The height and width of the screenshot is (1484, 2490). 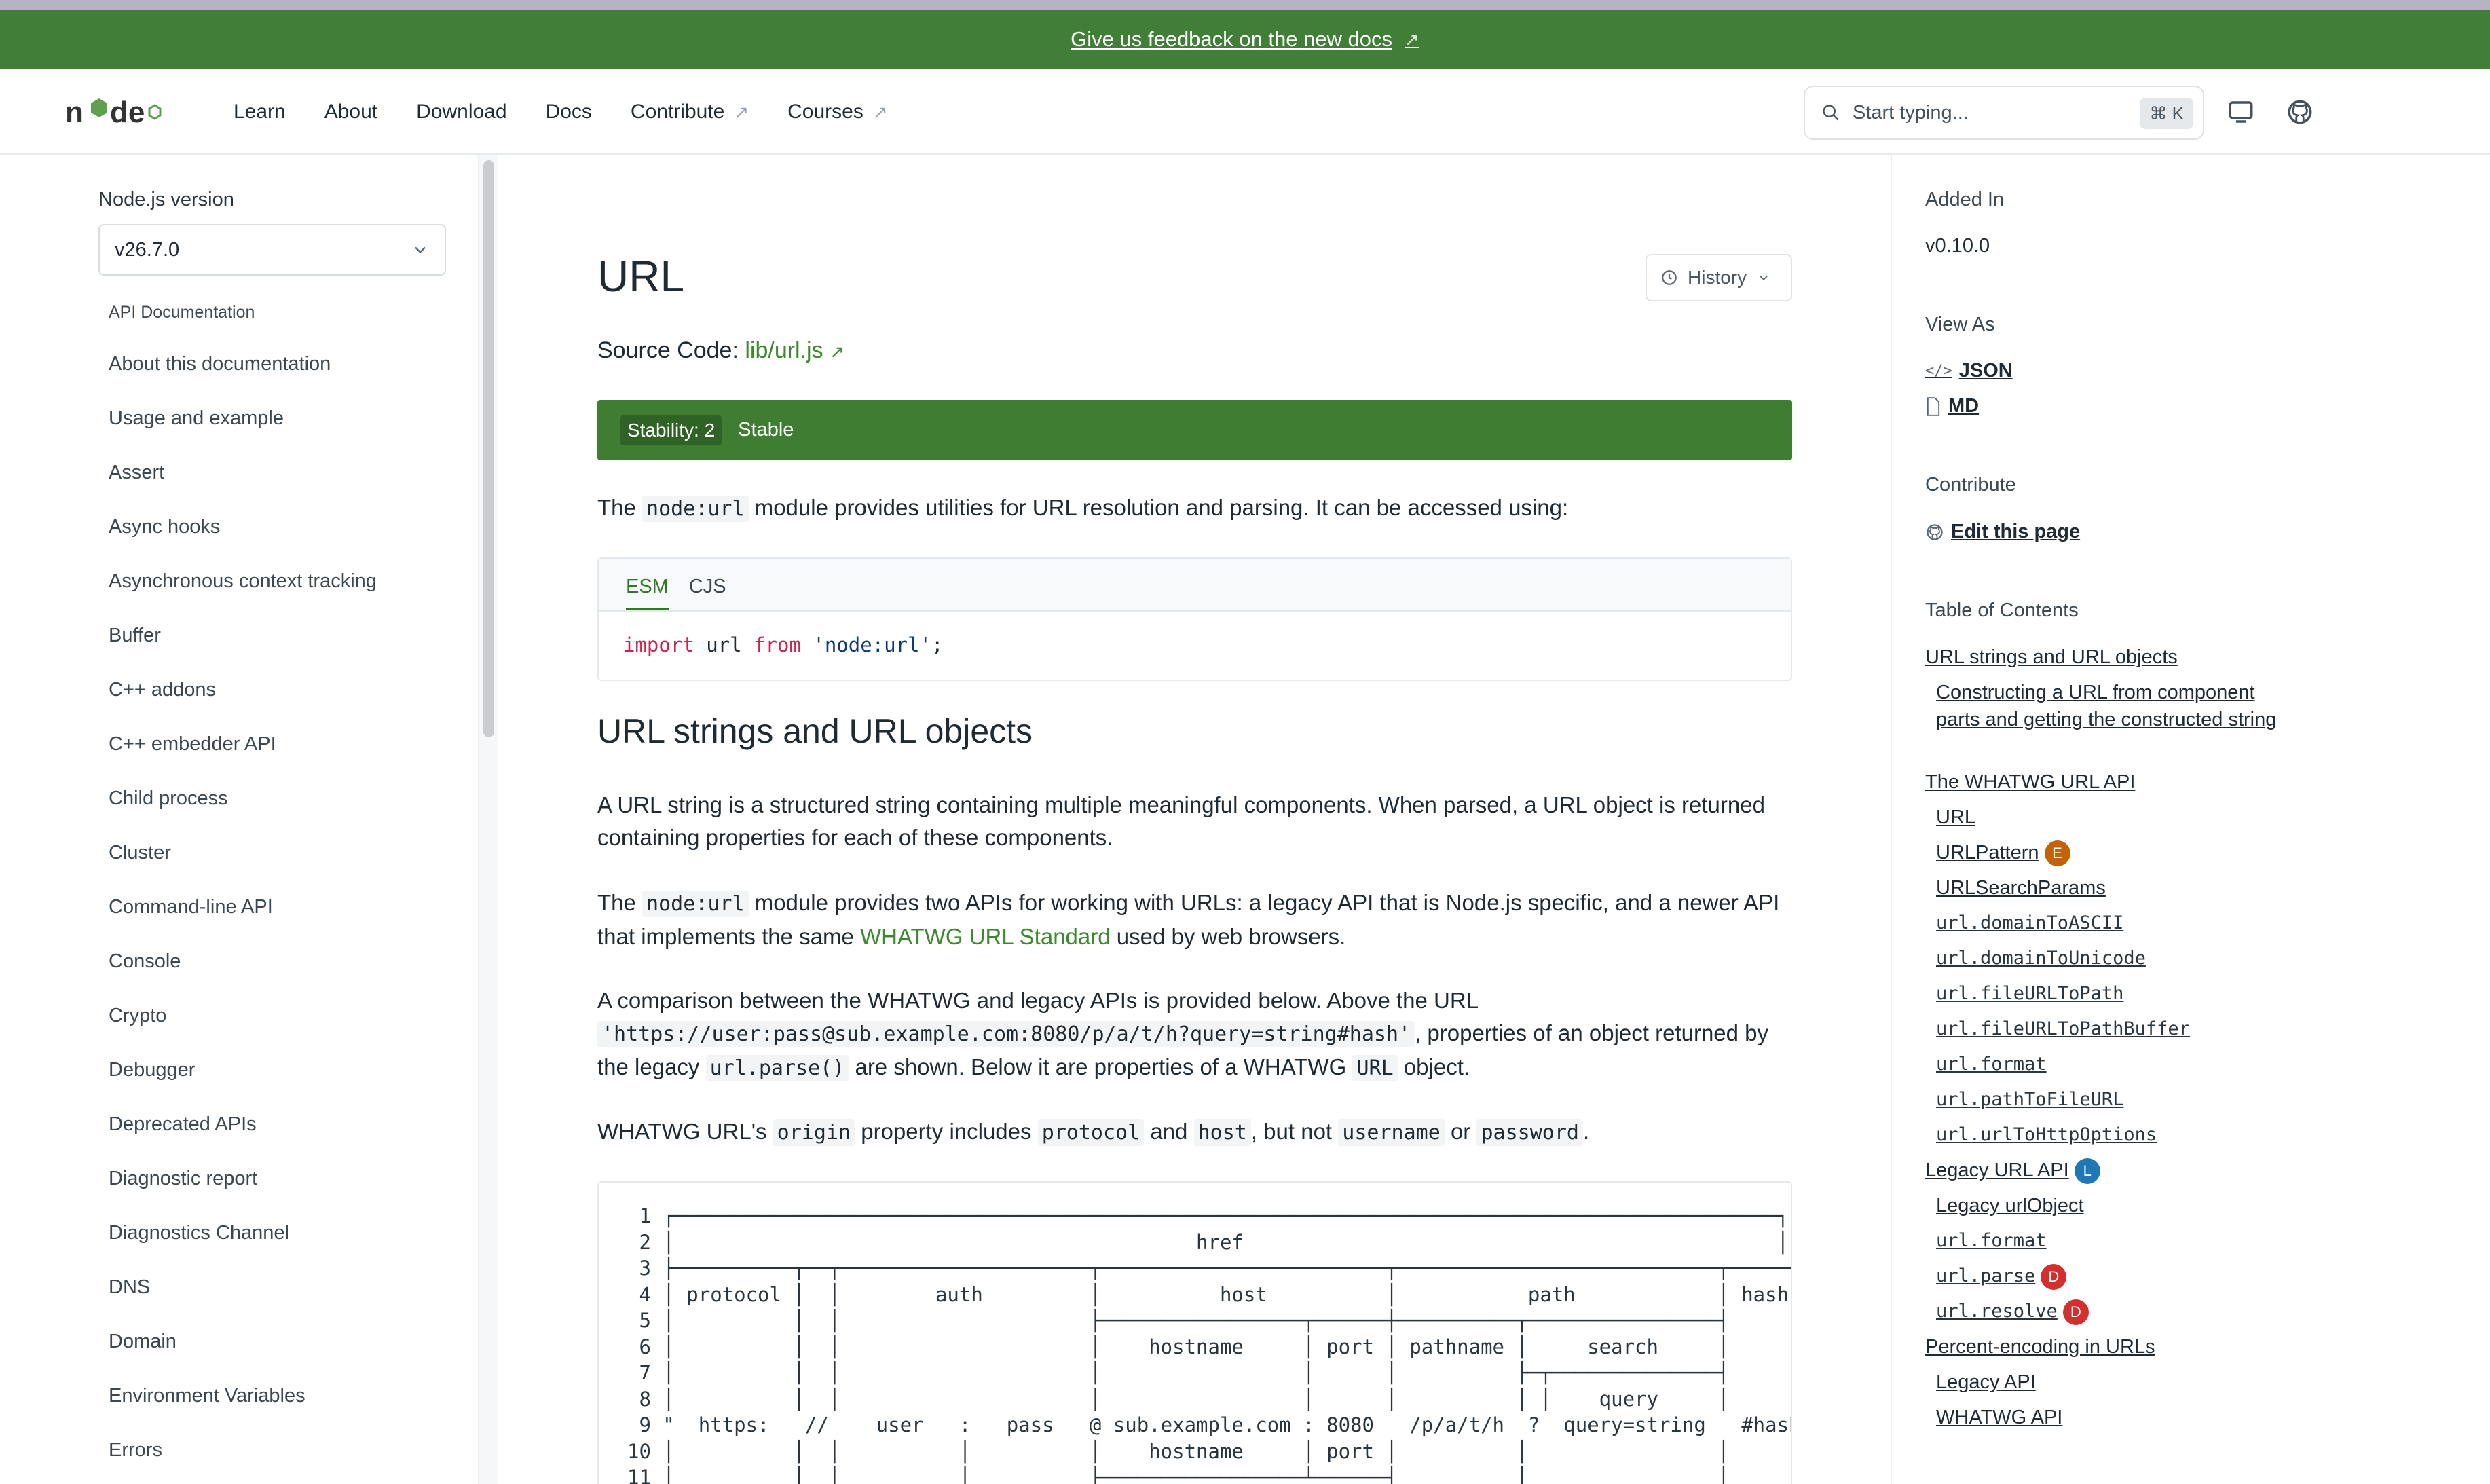 What do you see at coordinates (260, 112) in the screenshot?
I see `nav-link-learn: Learn` at bounding box center [260, 112].